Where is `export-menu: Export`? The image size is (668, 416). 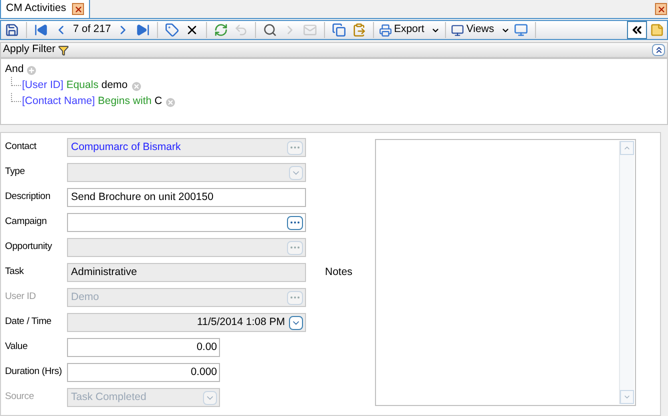 export-menu: Export is located at coordinates (410, 30).